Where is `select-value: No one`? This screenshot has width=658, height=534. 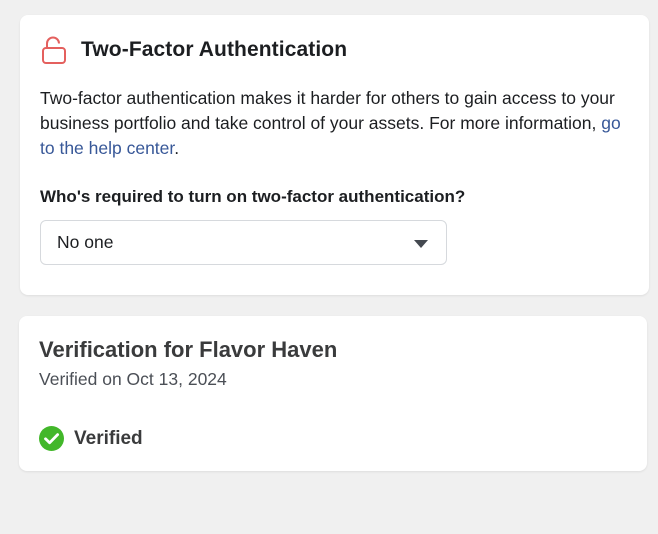
select-value: No one is located at coordinates (85, 242).